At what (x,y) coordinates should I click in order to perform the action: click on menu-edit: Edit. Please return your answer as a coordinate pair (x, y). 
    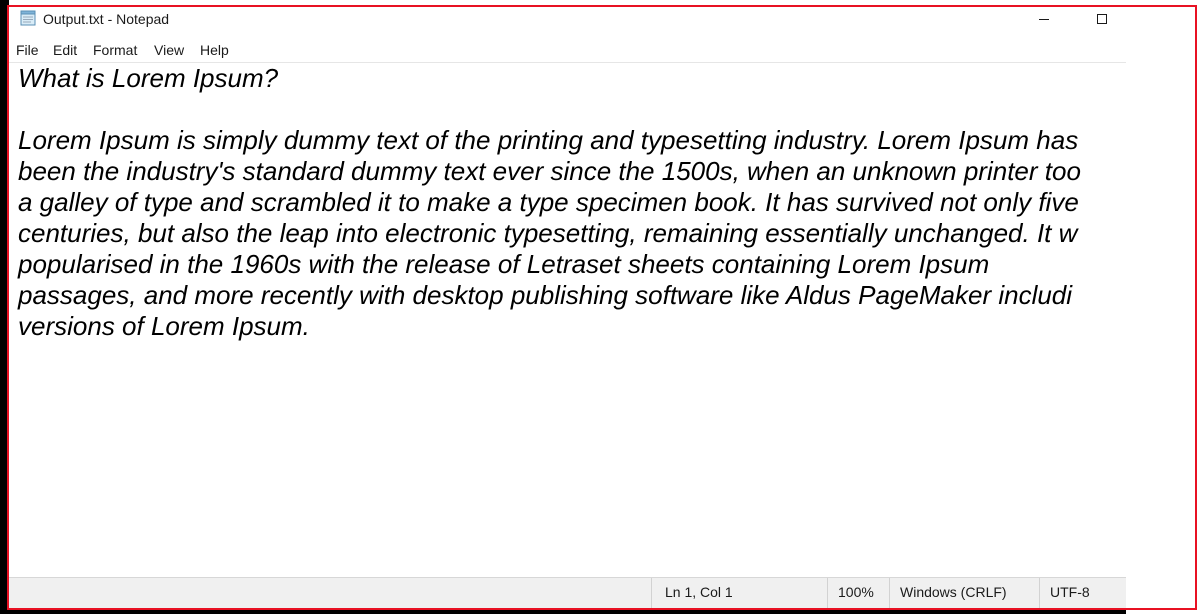
    Looking at the image, I should click on (65, 50).